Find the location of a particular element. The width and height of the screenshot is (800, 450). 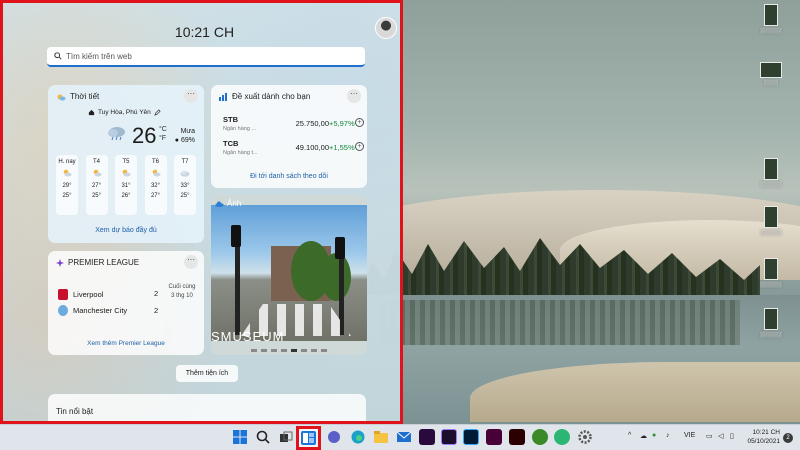

day-high: 29° is located at coordinates (67, 186).